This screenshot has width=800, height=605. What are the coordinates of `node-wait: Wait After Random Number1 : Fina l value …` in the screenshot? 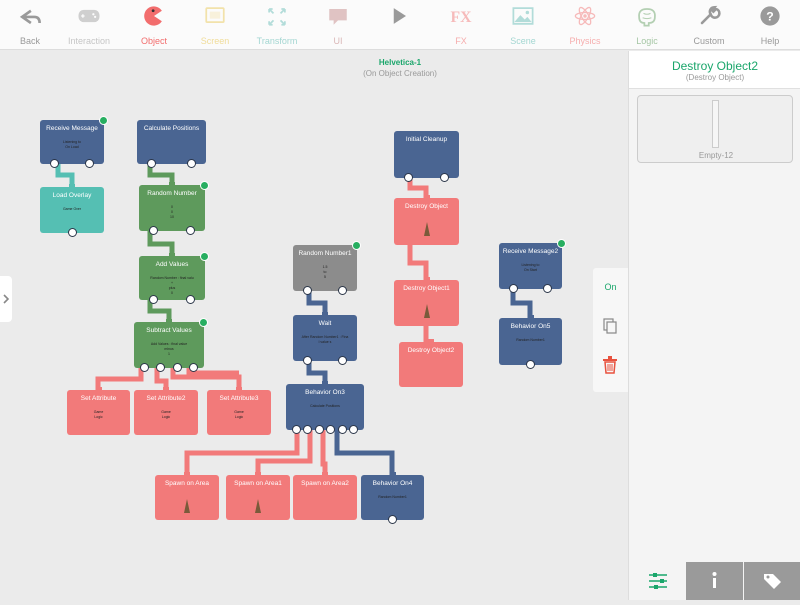 It's located at (325, 338).